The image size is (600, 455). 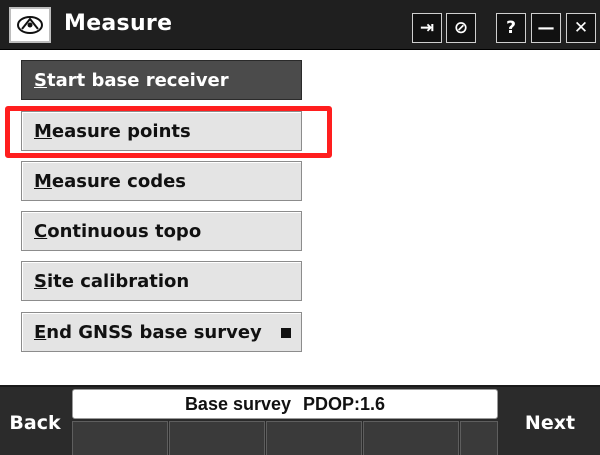 I want to click on site-calibration-button: Site calibration, so click(x=161, y=281).